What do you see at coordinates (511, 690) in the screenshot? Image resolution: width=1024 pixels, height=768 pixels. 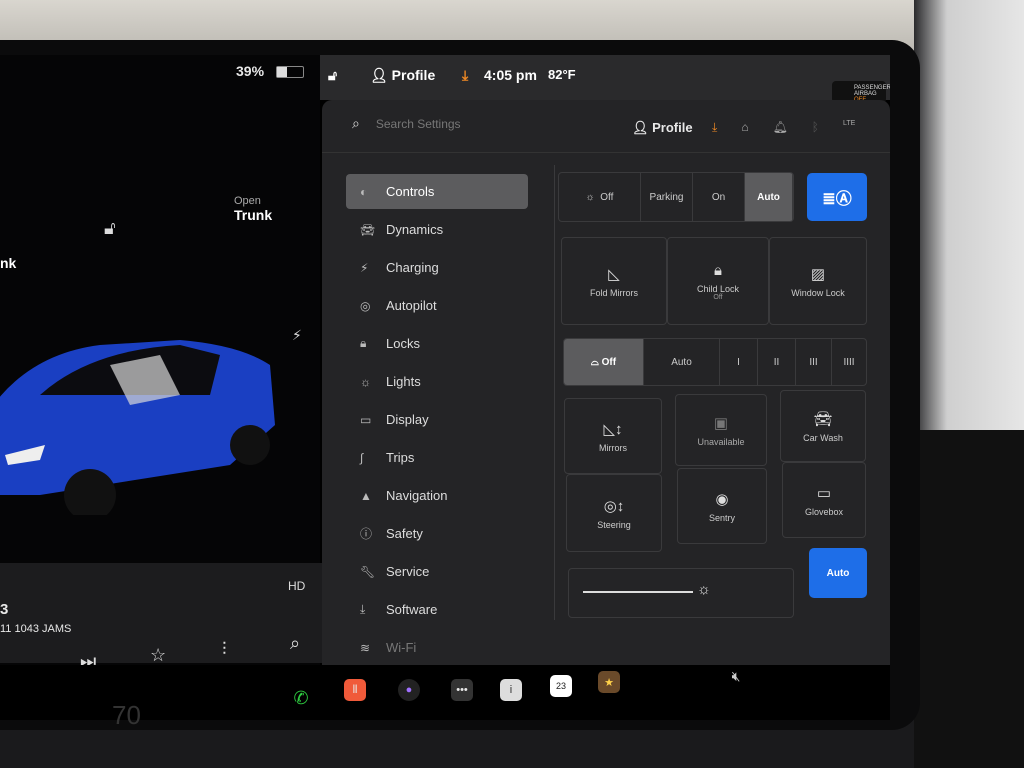 I see `manual-app-icon: i` at bounding box center [511, 690].